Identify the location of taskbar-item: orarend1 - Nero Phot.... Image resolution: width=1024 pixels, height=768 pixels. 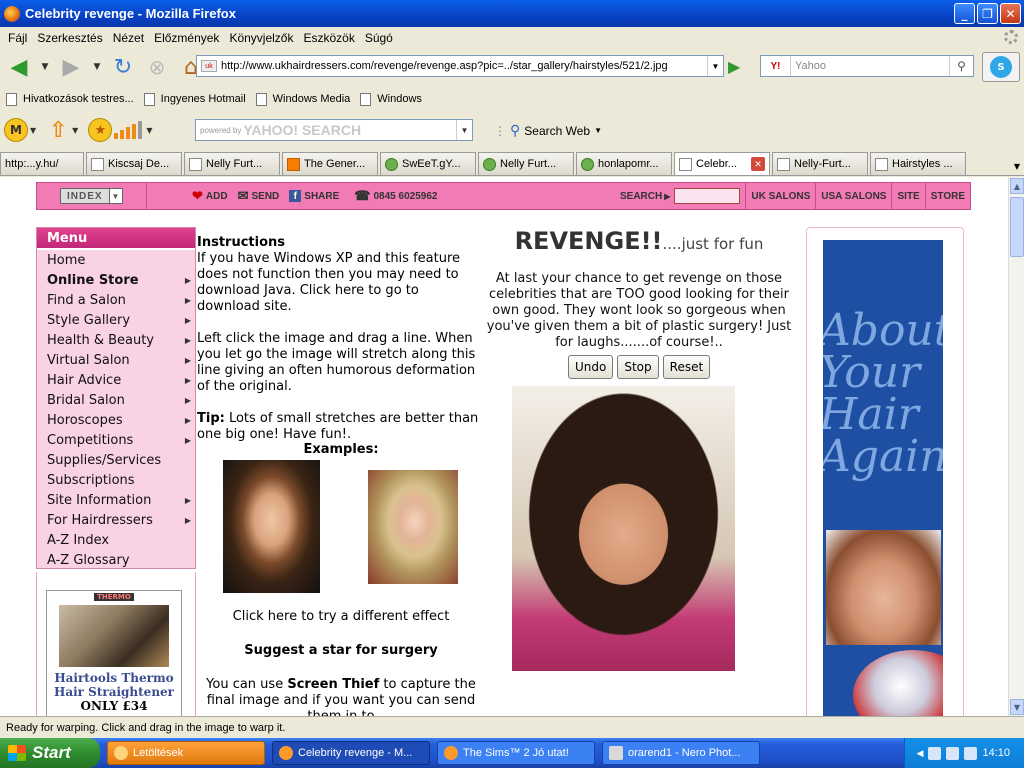
(681, 753).